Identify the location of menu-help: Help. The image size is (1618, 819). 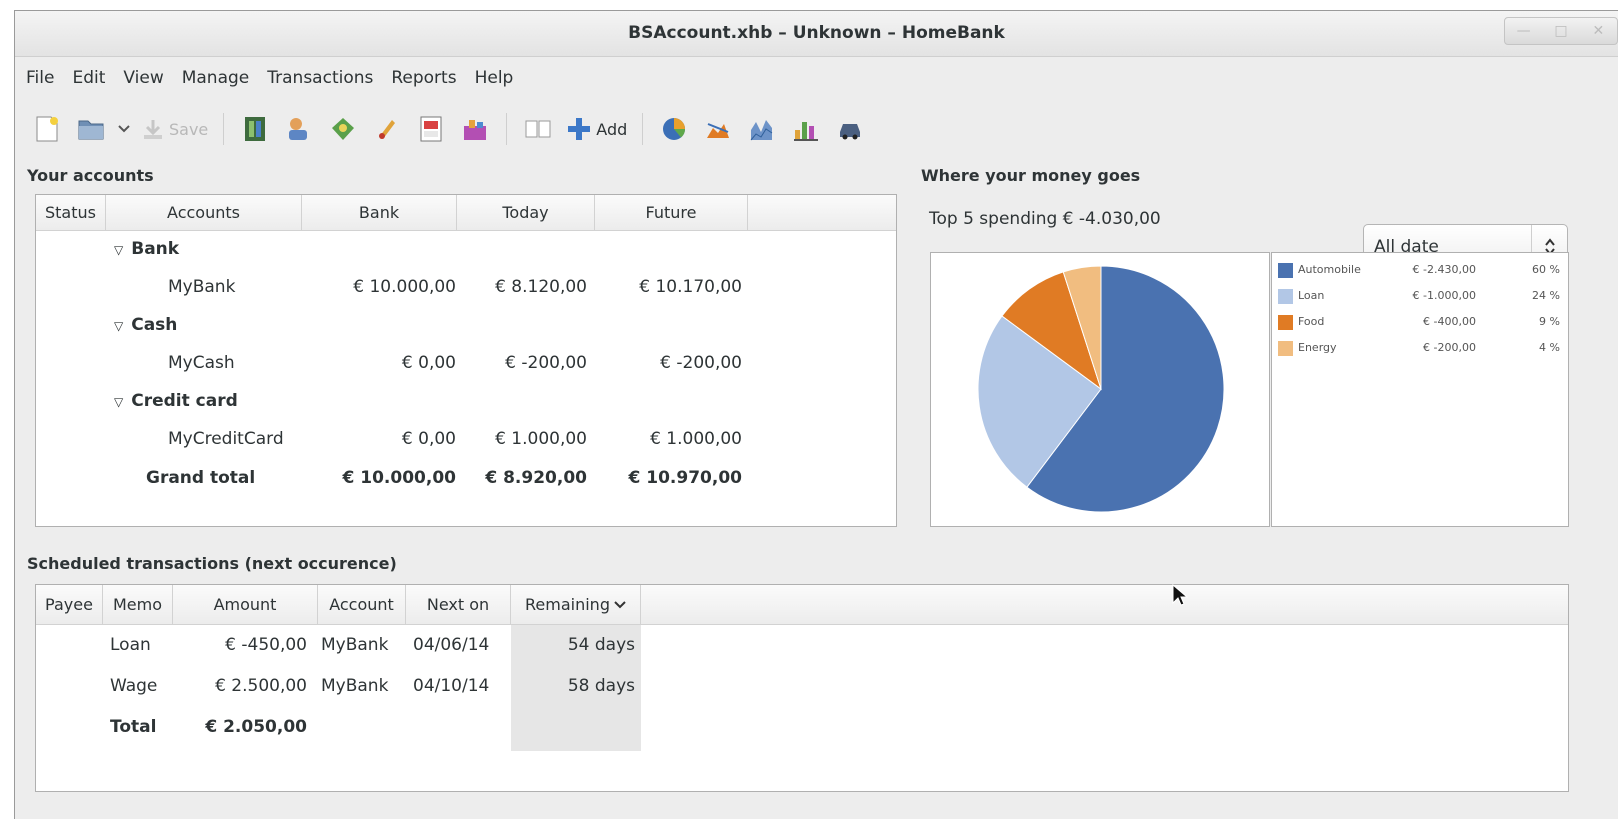
(494, 78).